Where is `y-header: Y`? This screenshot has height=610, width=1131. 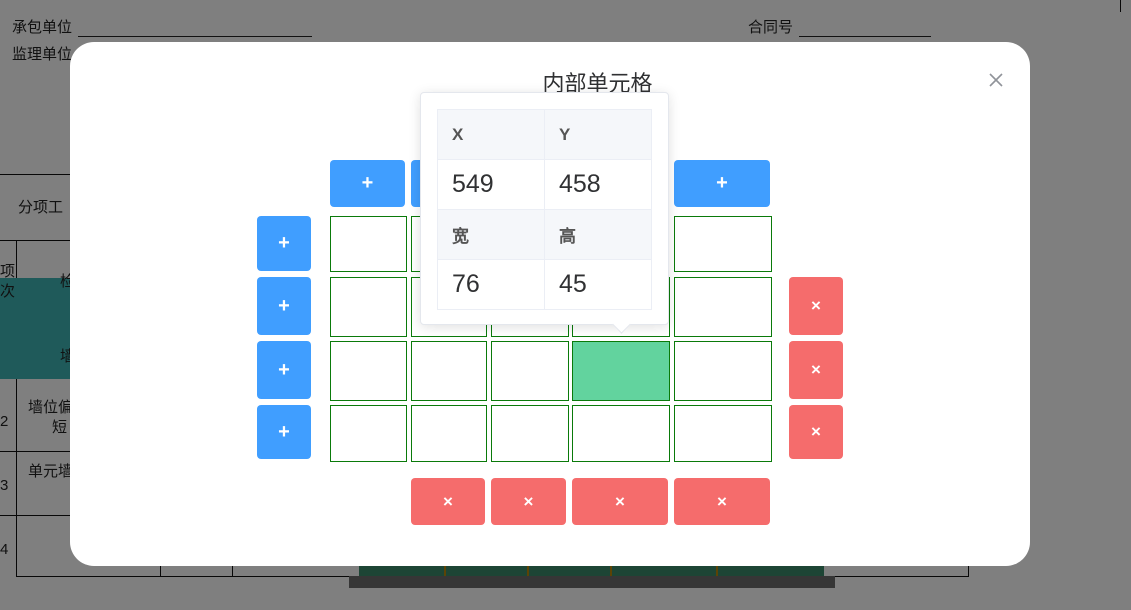
y-header: Y is located at coordinates (598, 134).